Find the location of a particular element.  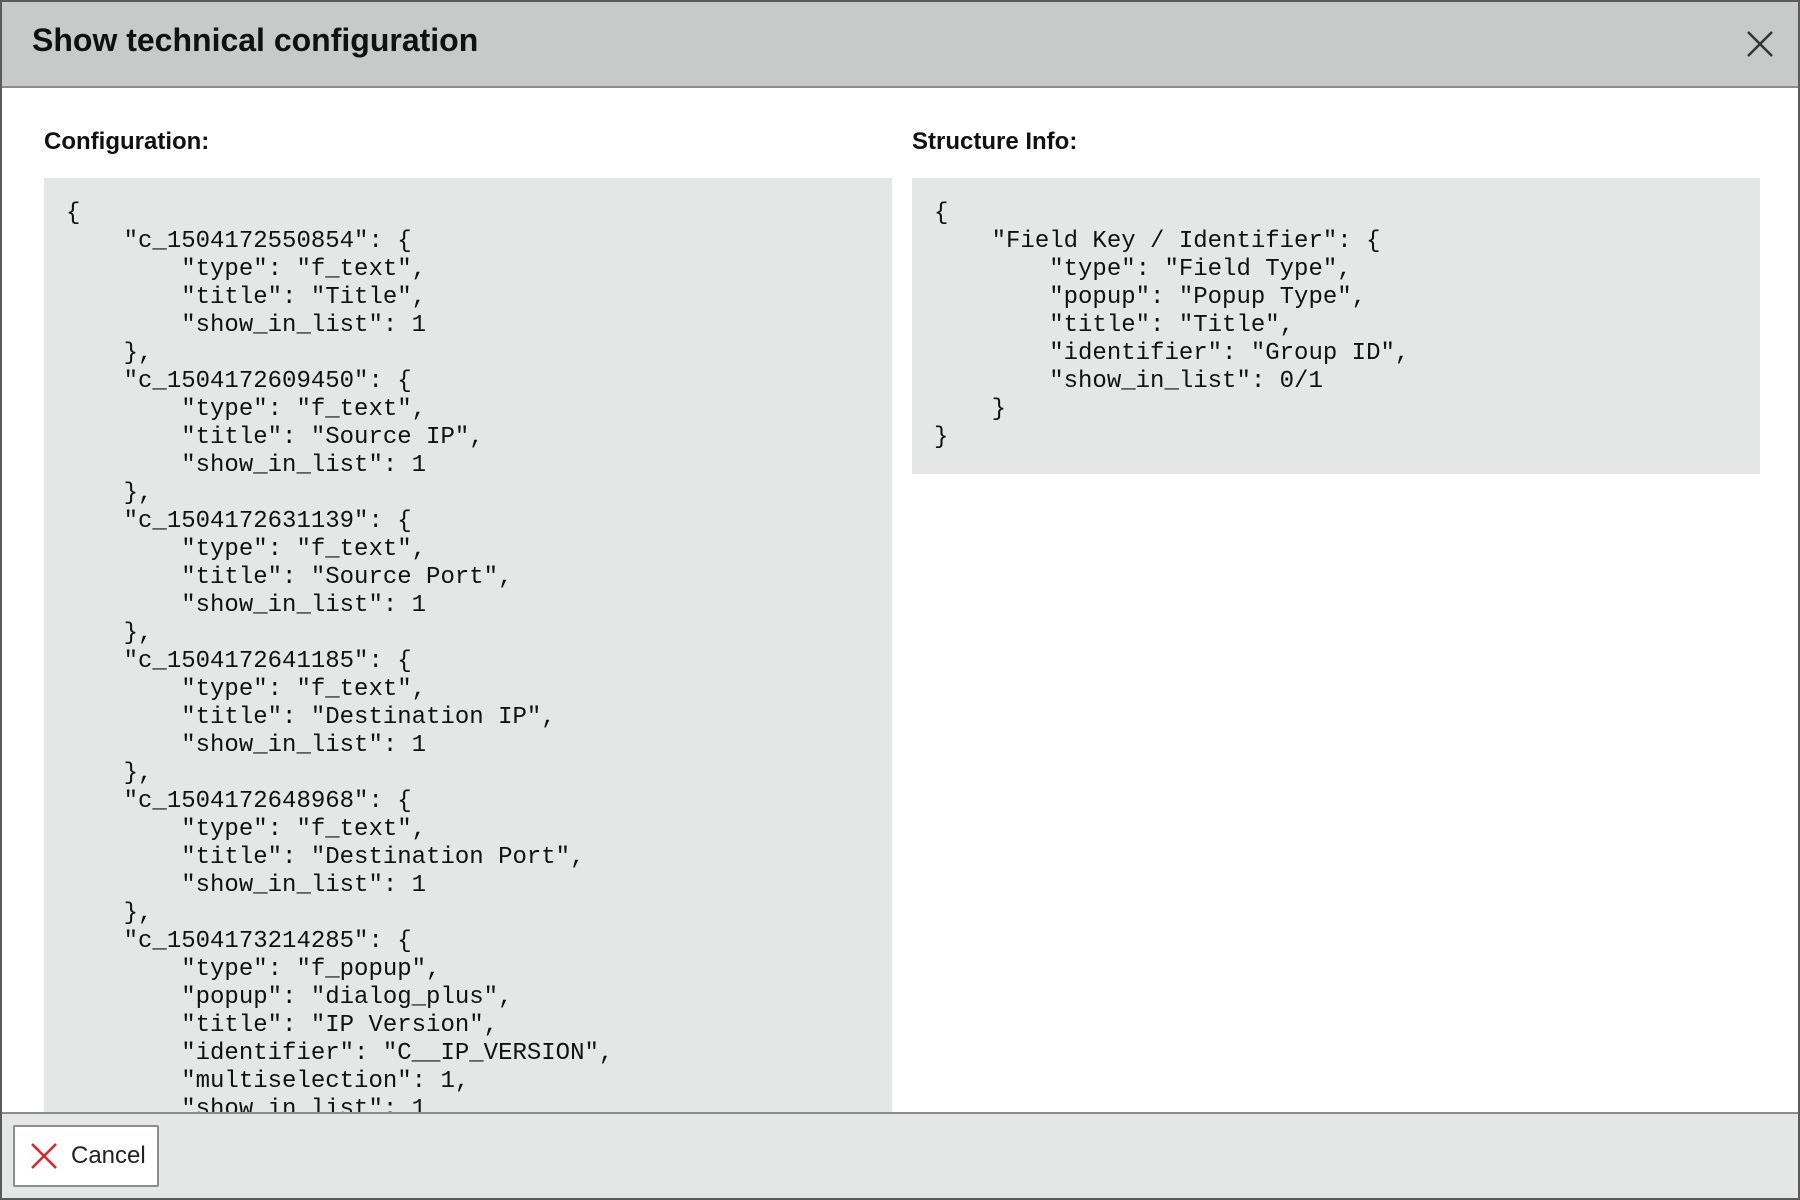

cancel-button-label: Cancel is located at coordinates (108, 1155).